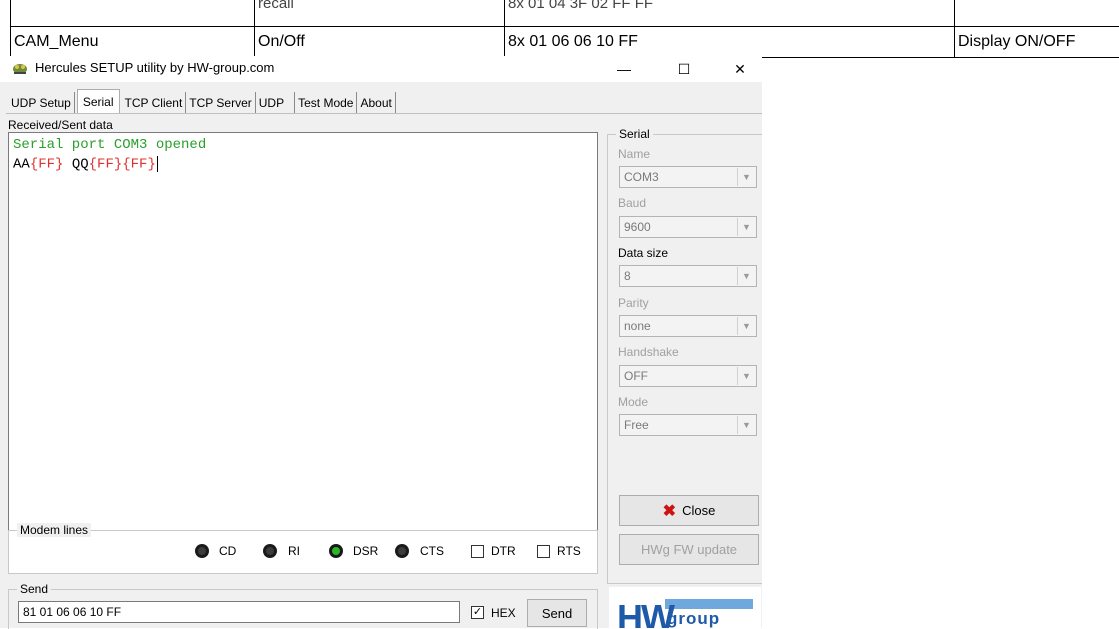  I want to click on close-port-label: Close, so click(699, 510).